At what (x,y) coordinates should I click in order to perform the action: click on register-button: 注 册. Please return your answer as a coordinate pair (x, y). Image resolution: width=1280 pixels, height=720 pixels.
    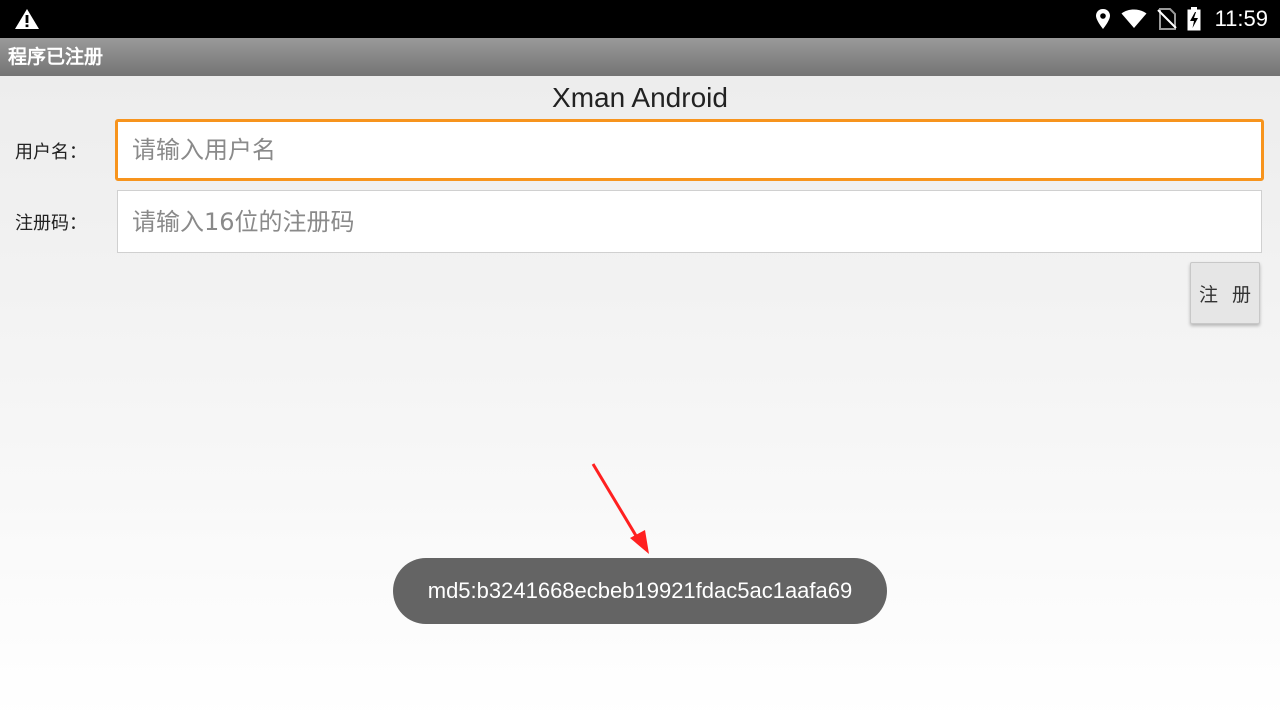
    Looking at the image, I should click on (1225, 293).